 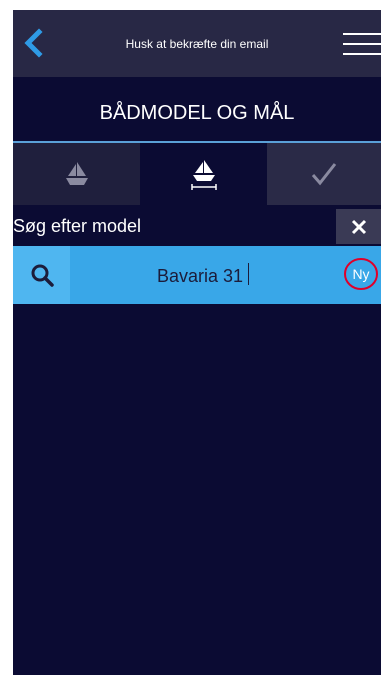 I want to click on email-reminder-text: Husk at bekræfte din email, so click(x=197, y=44).